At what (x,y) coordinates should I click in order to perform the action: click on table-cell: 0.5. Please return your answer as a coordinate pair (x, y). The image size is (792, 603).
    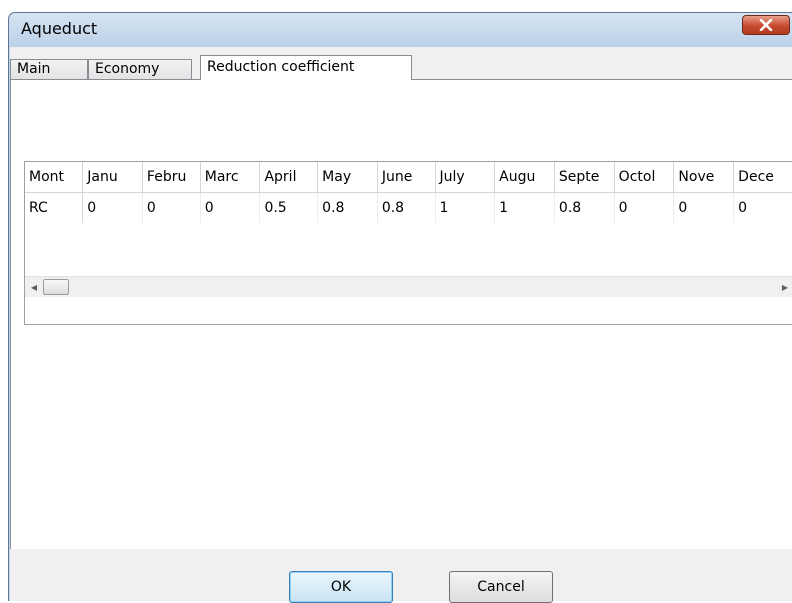
    Looking at the image, I should click on (289, 207).